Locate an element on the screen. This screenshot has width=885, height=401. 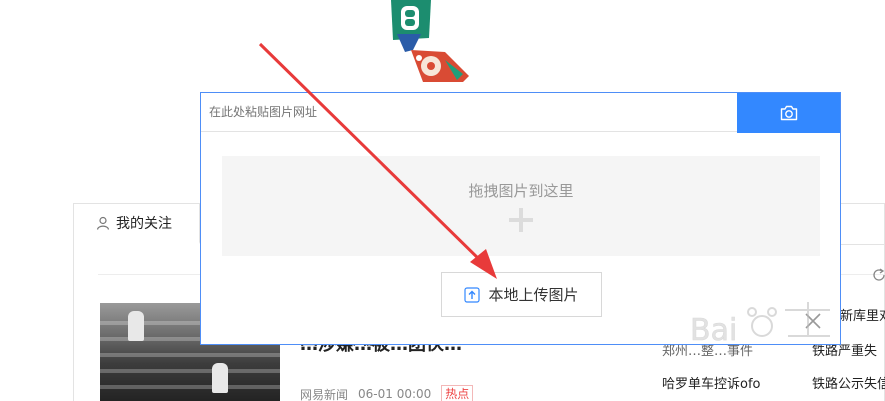
local-upload-button: 本地上传图片 is located at coordinates (521, 294).